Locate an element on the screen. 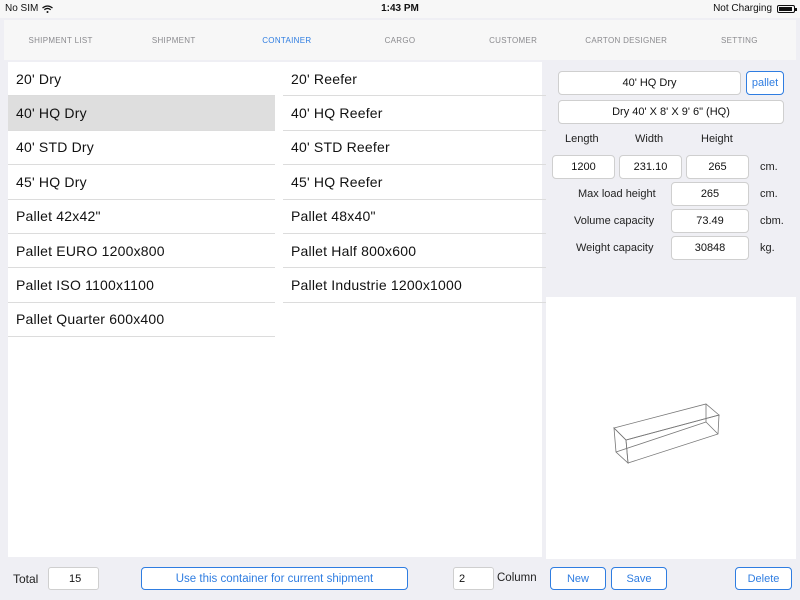  length-label: Length is located at coordinates (582, 139).